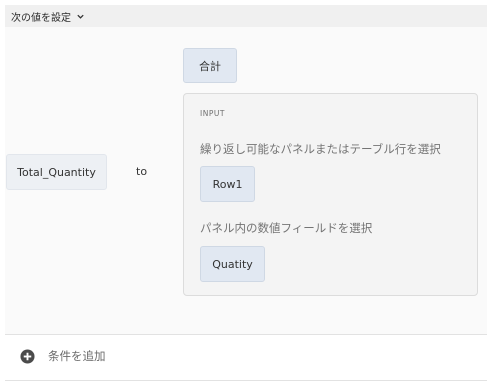 This screenshot has width=492, height=390. I want to click on numeric-field-prompt: パネル内の数値フィールドを選択, so click(286, 228).